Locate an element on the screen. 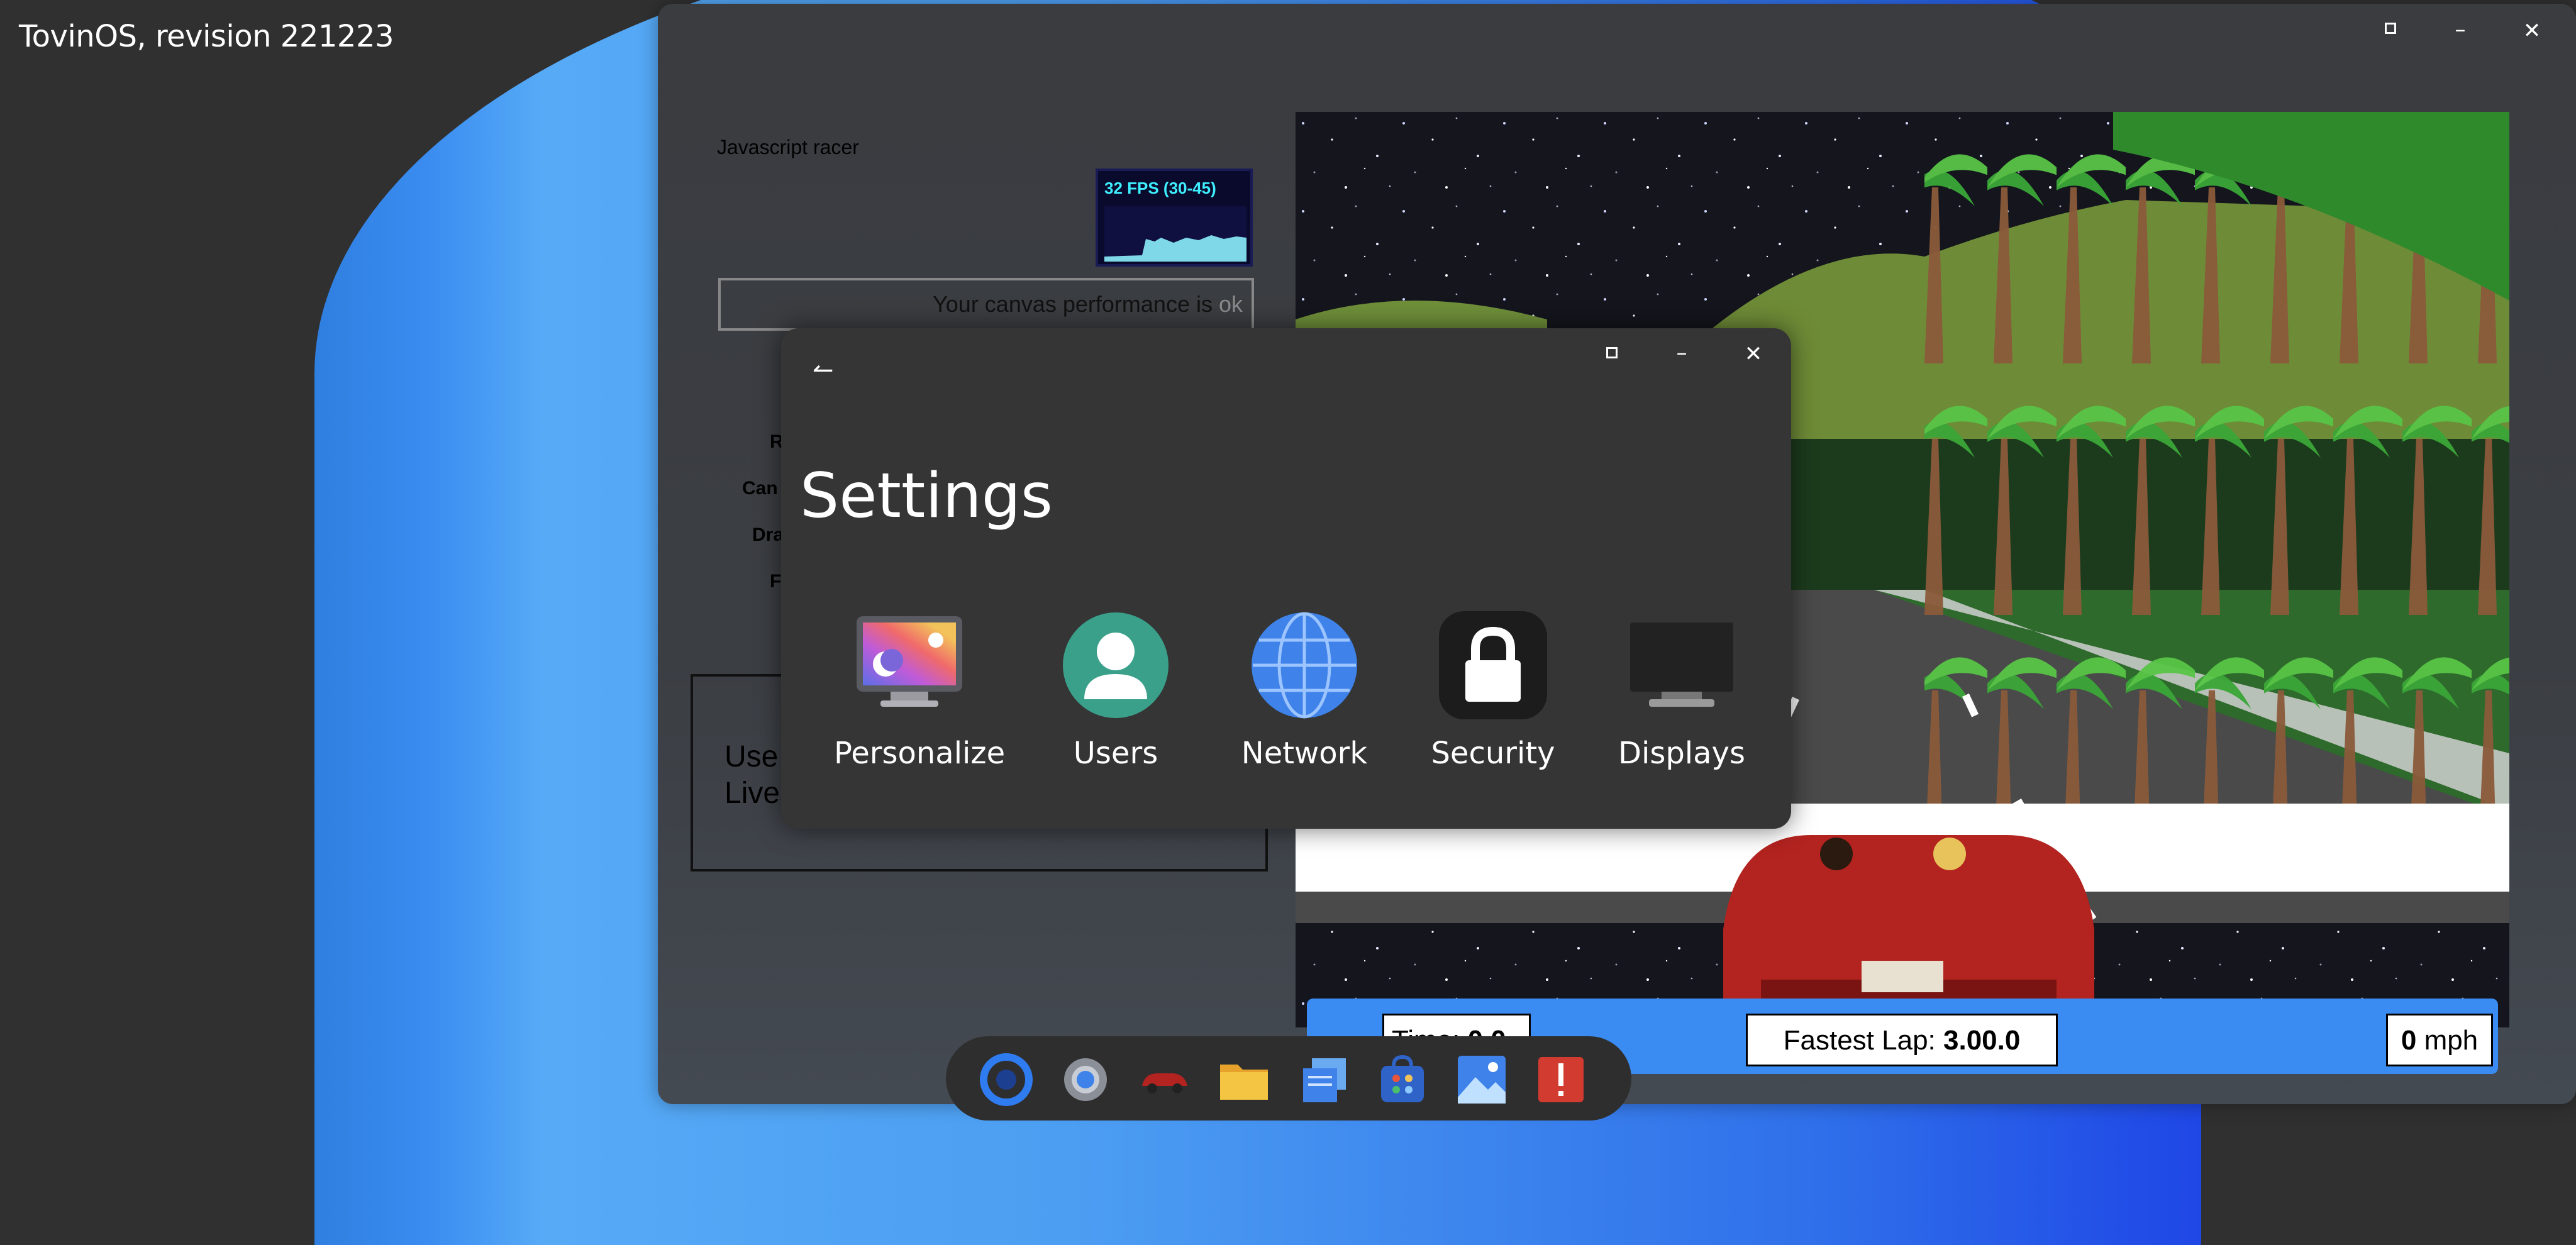 Image resolution: width=2576 pixels, height=1245 pixels. settings-title: Settings is located at coordinates (926, 496).